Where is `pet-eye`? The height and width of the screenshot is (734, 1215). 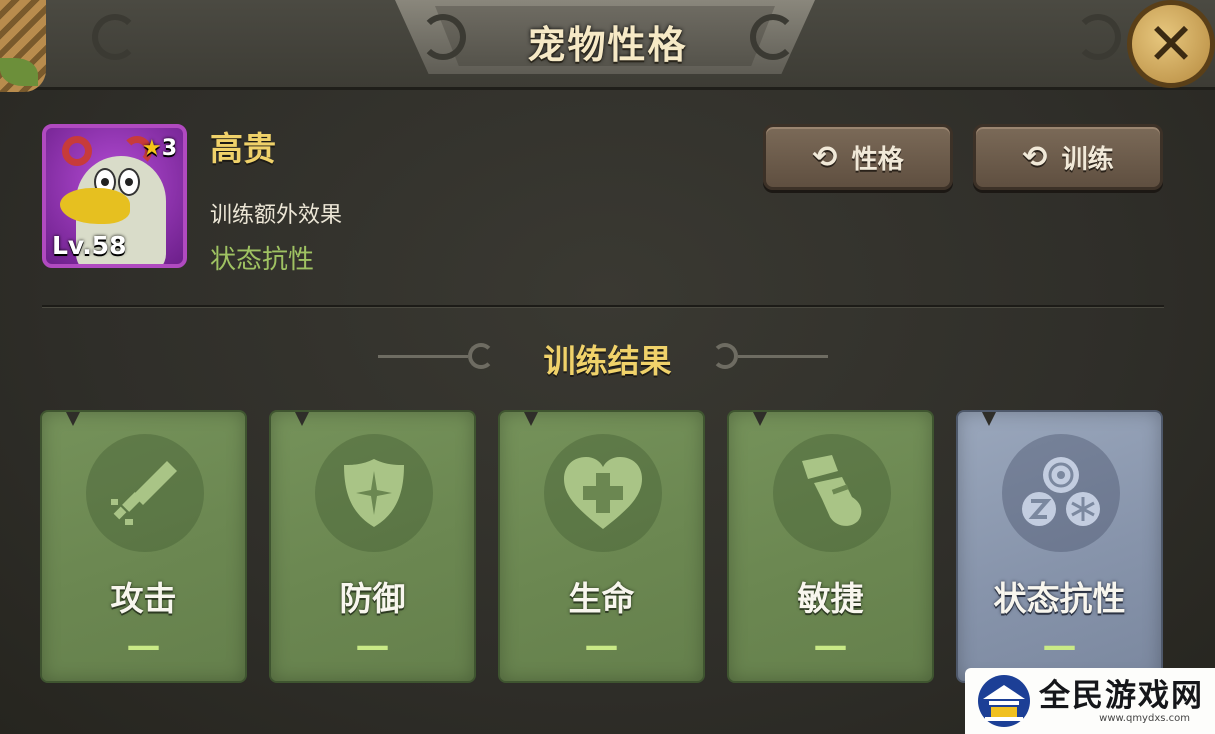 pet-eye is located at coordinates (129, 182).